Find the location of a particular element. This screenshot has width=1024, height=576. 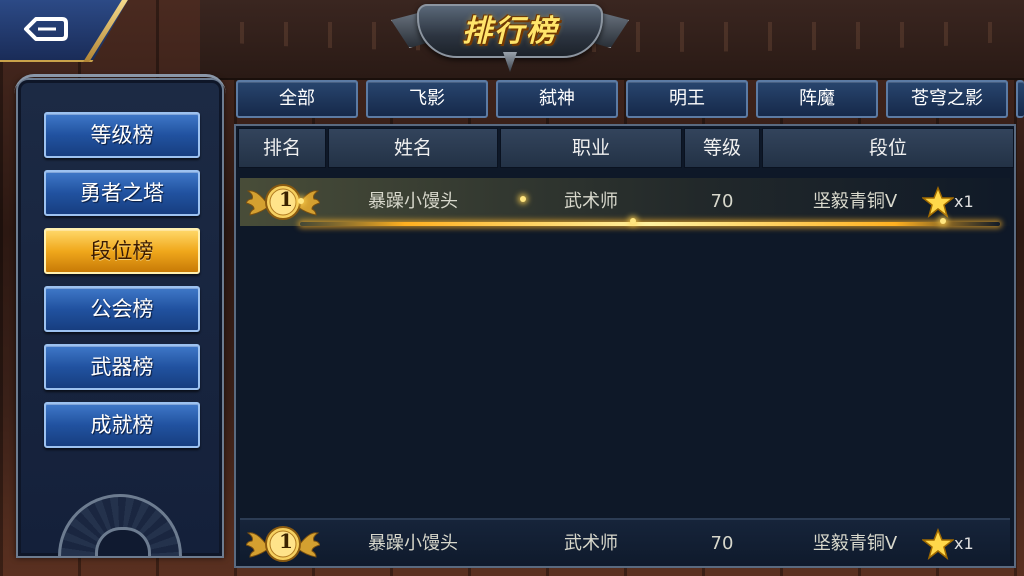

page-title: 排行榜 is located at coordinates (510, 31).